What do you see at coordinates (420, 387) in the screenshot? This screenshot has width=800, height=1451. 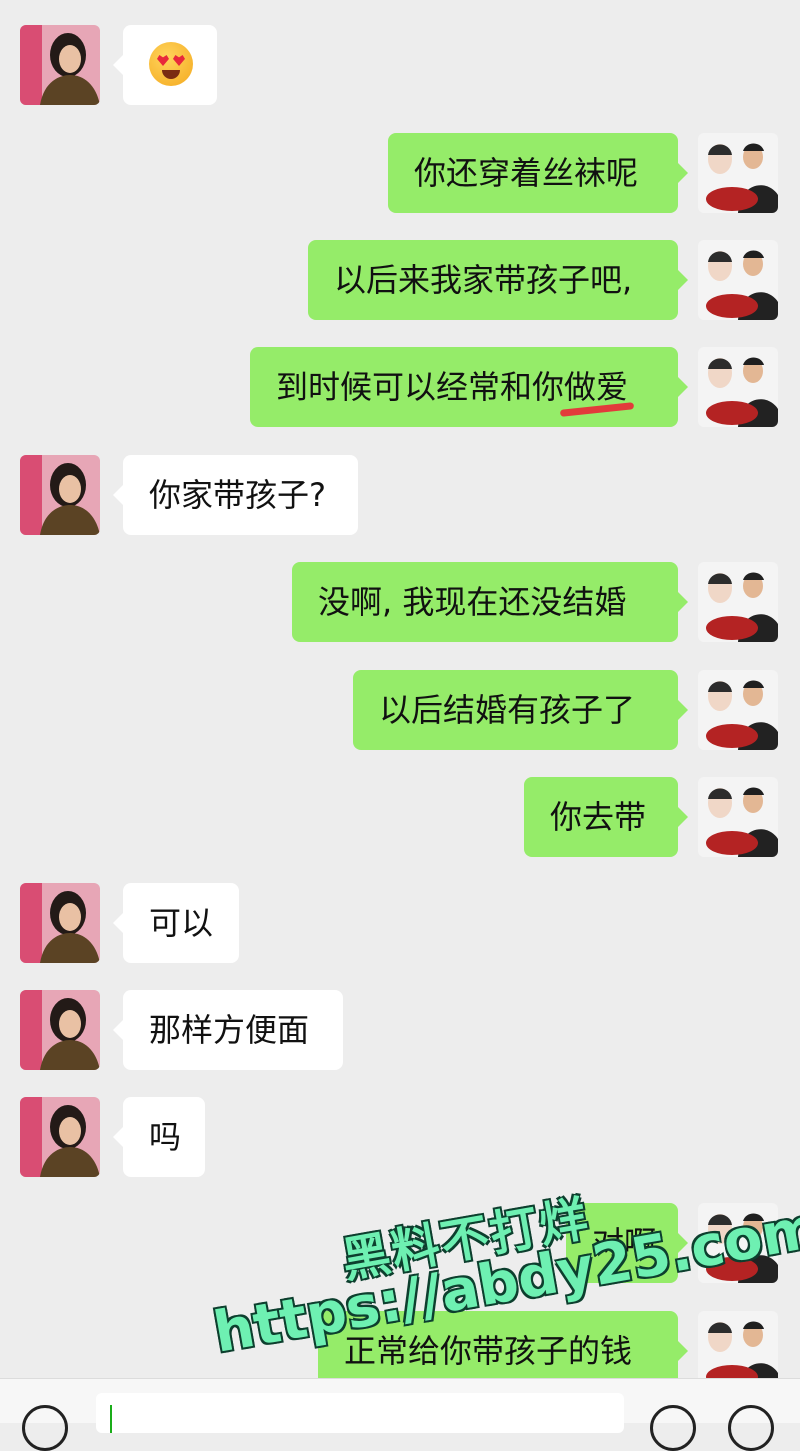 I see `message-text: 到时候可以经常和你` at bounding box center [420, 387].